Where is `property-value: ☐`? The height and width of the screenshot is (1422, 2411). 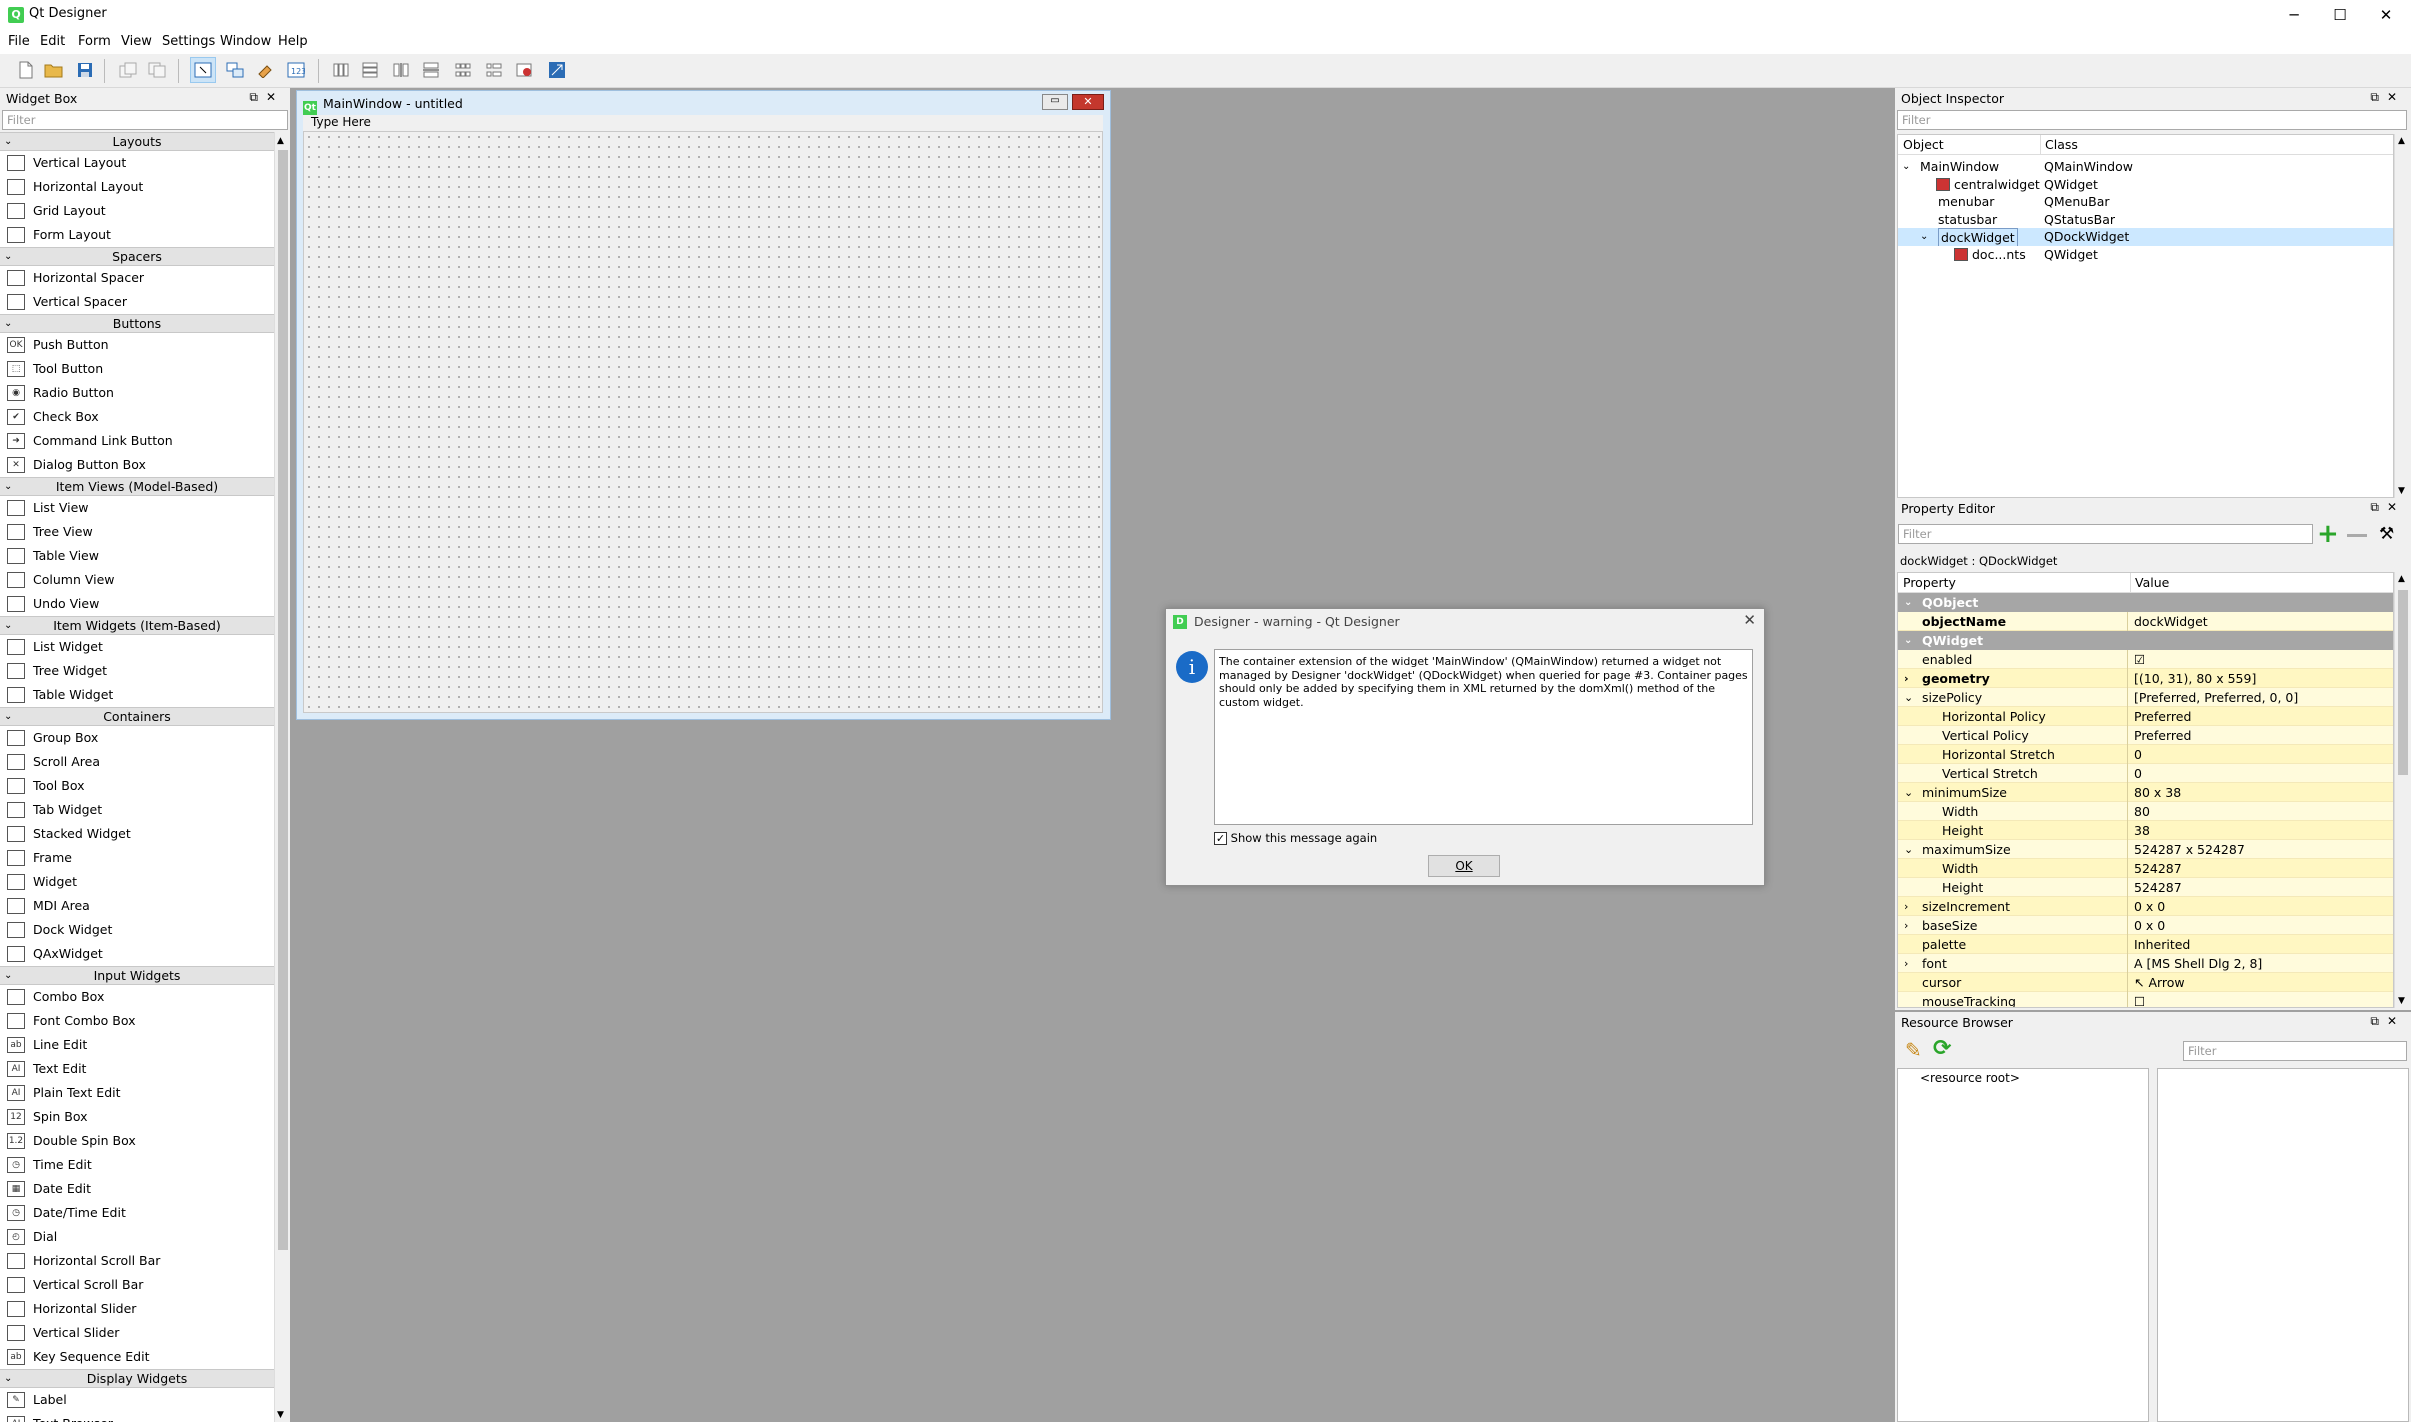
property-value: ☐ is located at coordinates (2260, 999).